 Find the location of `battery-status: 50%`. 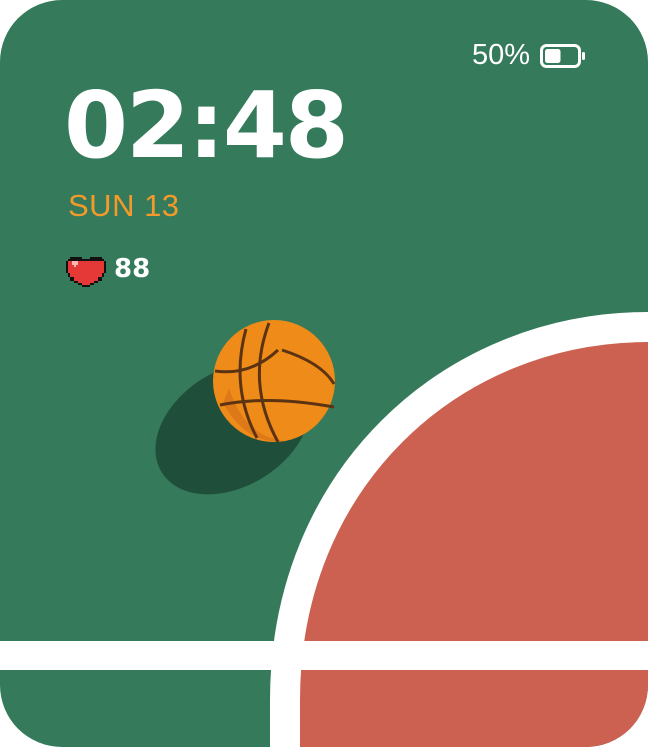

battery-status: 50% is located at coordinates (529, 55).